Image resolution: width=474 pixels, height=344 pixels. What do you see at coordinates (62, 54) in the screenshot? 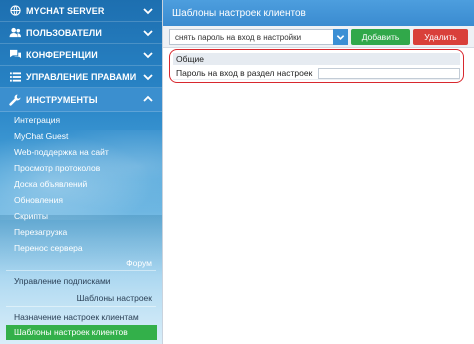
I see `menu-label: КОНФЕРЕНЦИИ` at bounding box center [62, 54].